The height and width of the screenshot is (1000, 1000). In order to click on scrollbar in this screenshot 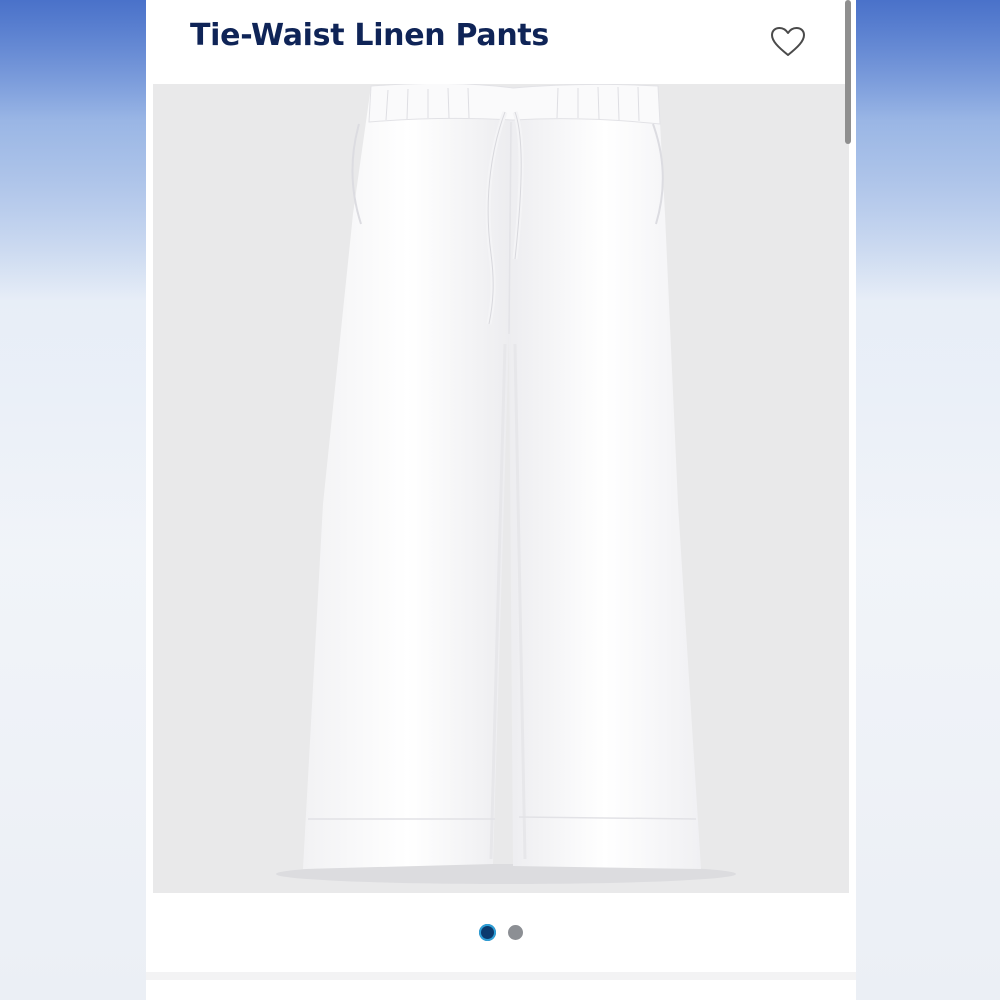, I will do `click(848, 72)`.